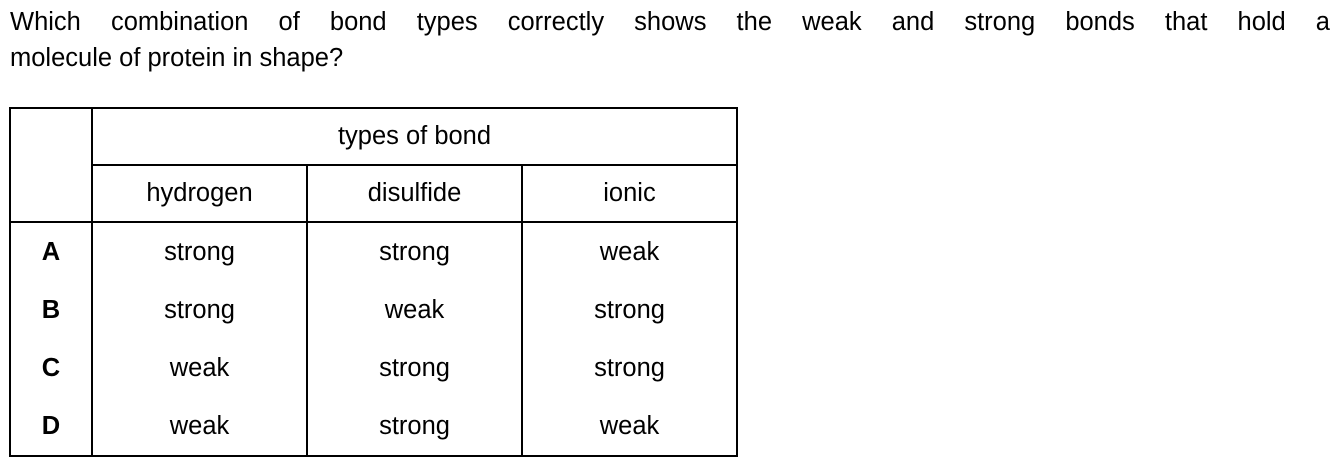 The height and width of the screenshot is (466, 1337). I want to click on option-letter-b: B, so click(51, 309).